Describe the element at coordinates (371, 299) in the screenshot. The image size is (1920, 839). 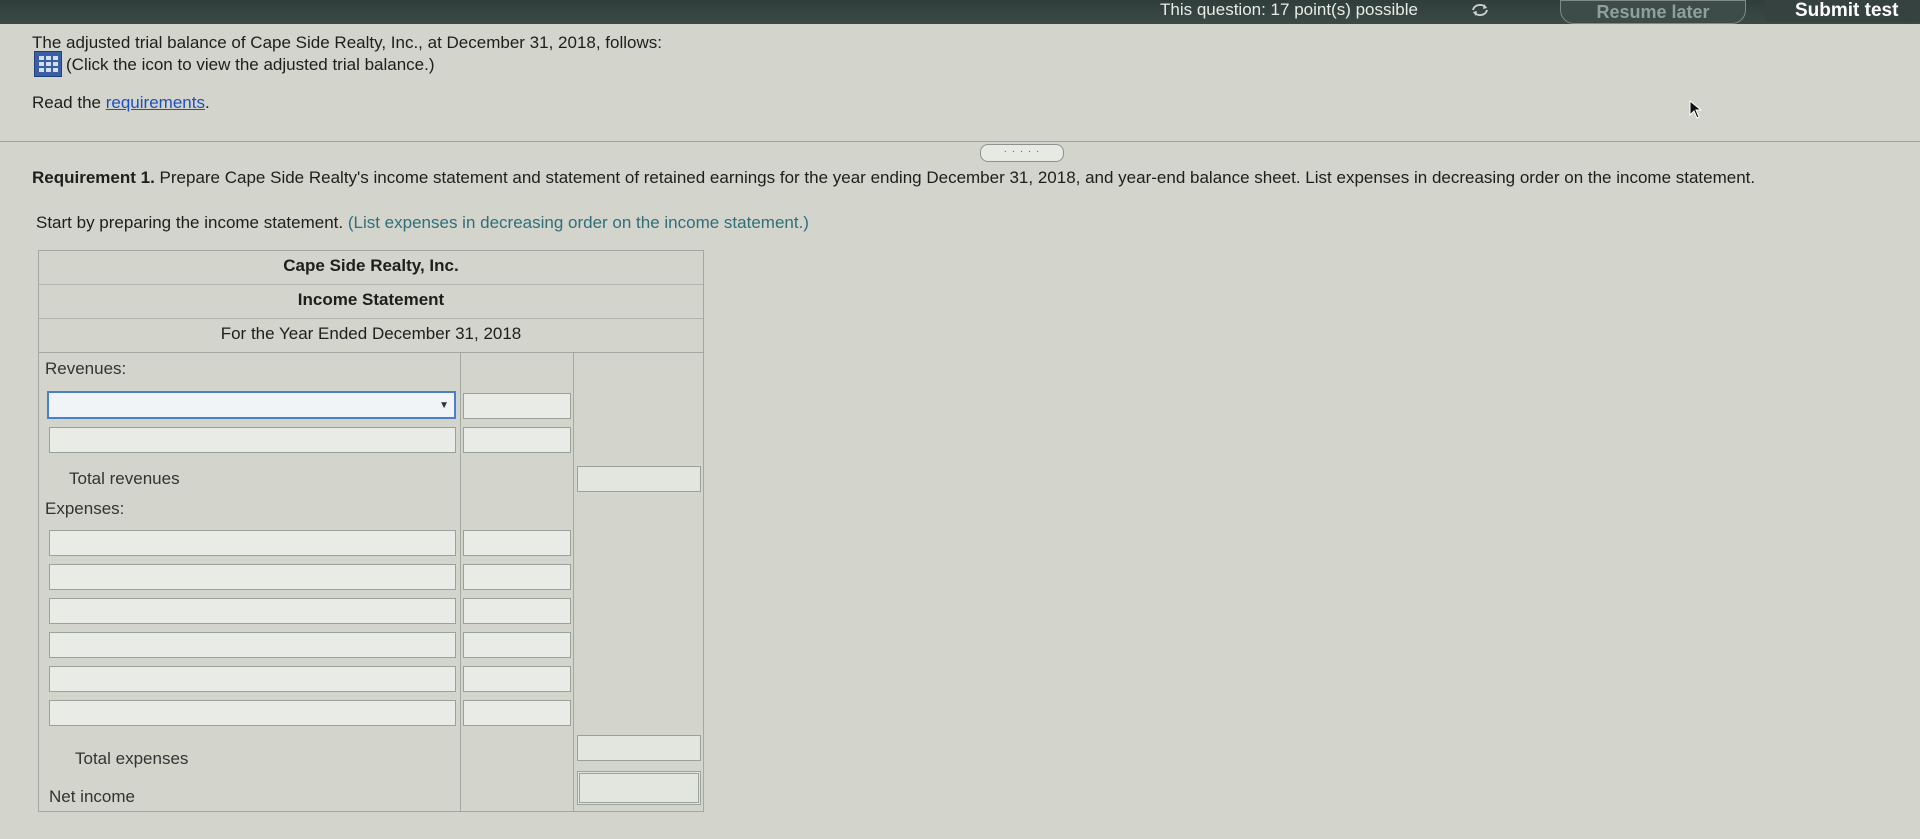
I see `statement-title: Income Statement` at that location.